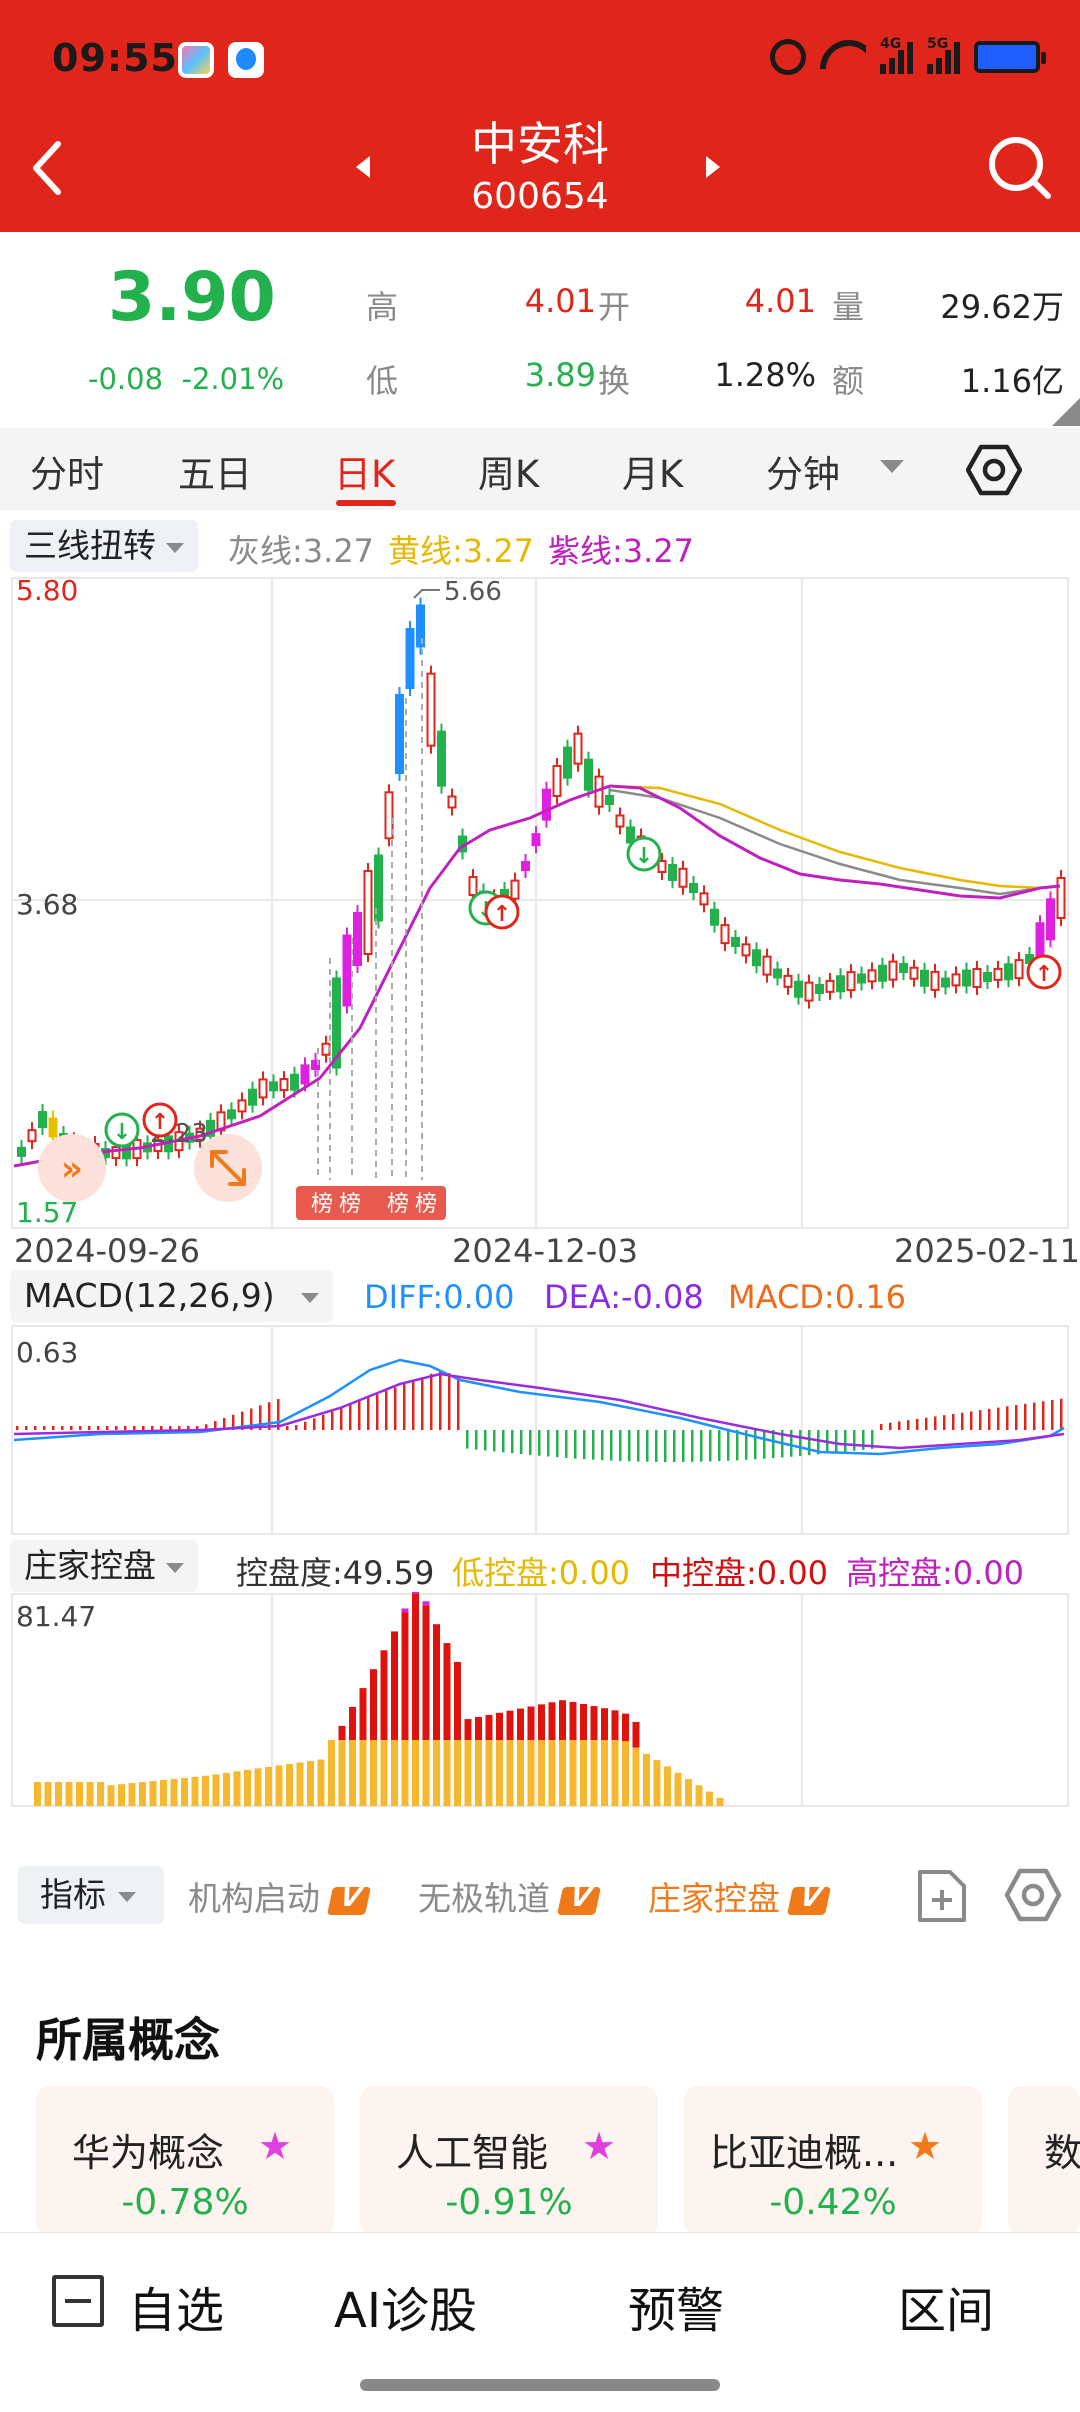 The height and width of the screenshot is (2412, 1080). What do you see at coordinates (1002, 307) in the screenshot?
I see `volume-value: 29.62万` at bounding box center [1002, 307].